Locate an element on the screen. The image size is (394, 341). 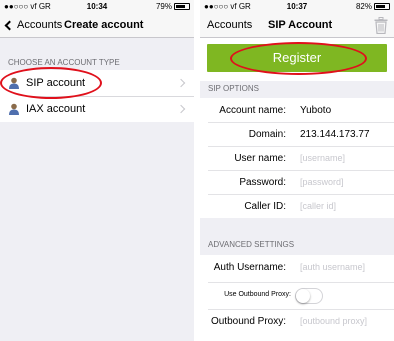
outbound-proxy-input: [outbound proxy] is located at coordinates (333, 321).